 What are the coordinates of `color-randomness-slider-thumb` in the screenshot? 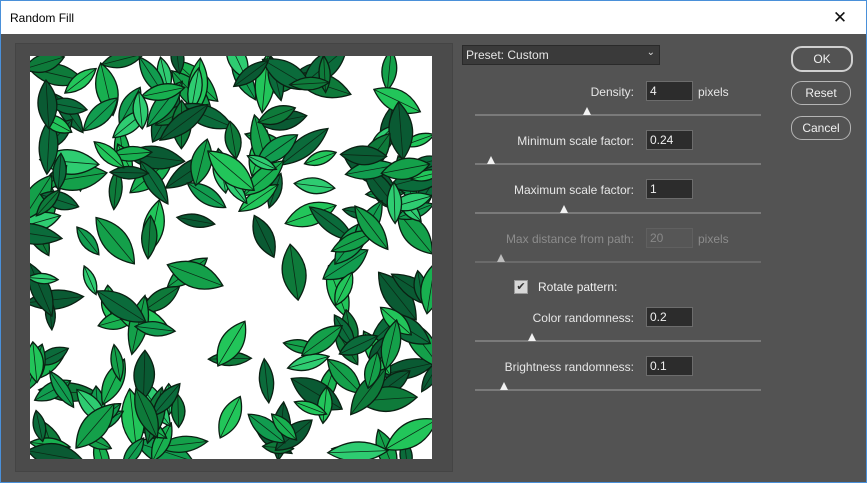 It's located at (532, 337).